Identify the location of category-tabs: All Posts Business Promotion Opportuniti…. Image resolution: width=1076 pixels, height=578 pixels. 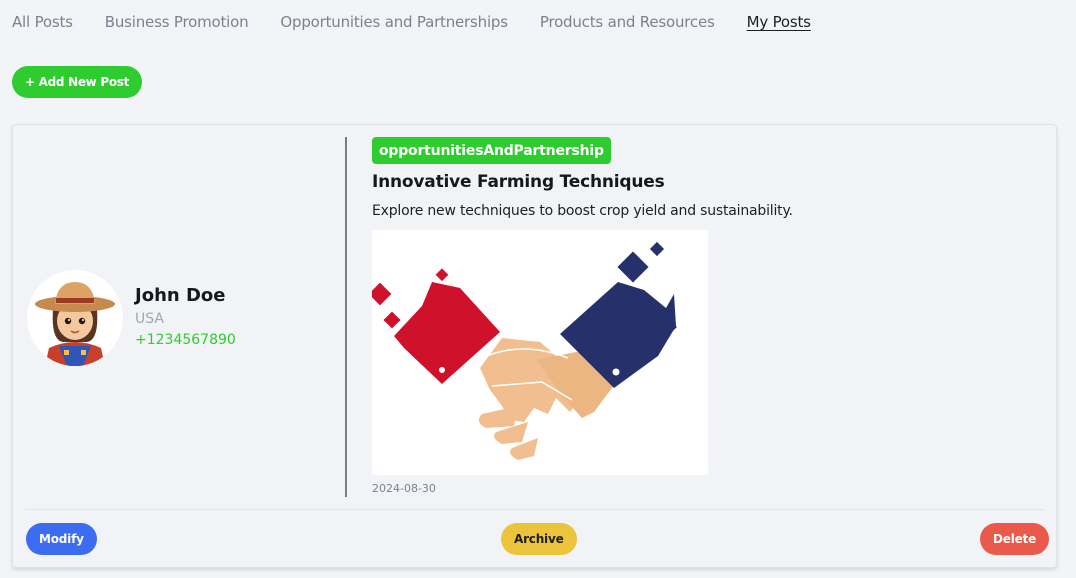
(411, 22).